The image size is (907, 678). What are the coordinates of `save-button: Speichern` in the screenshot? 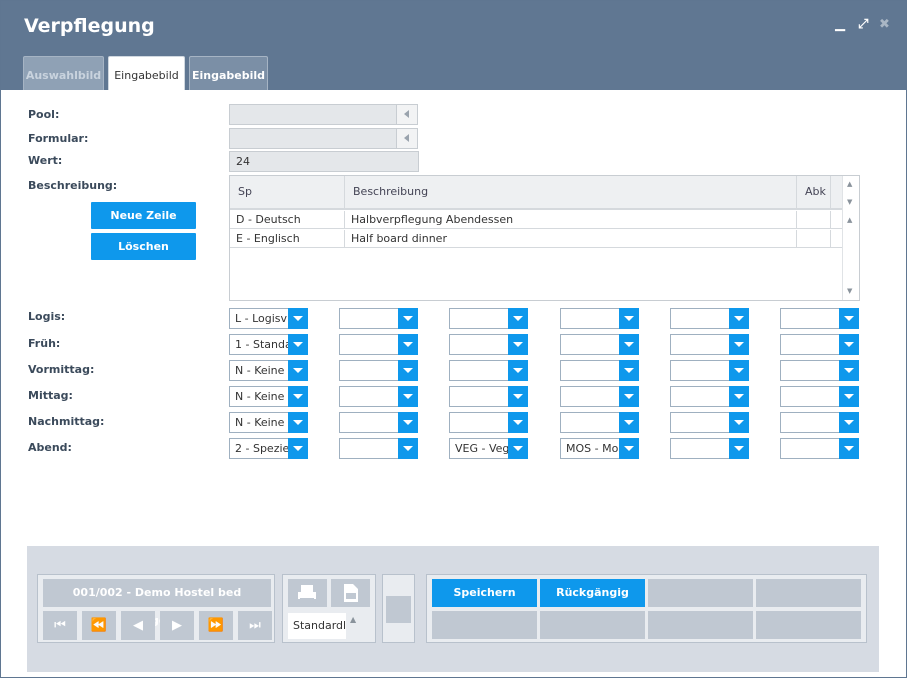 It's located at (484, 593).